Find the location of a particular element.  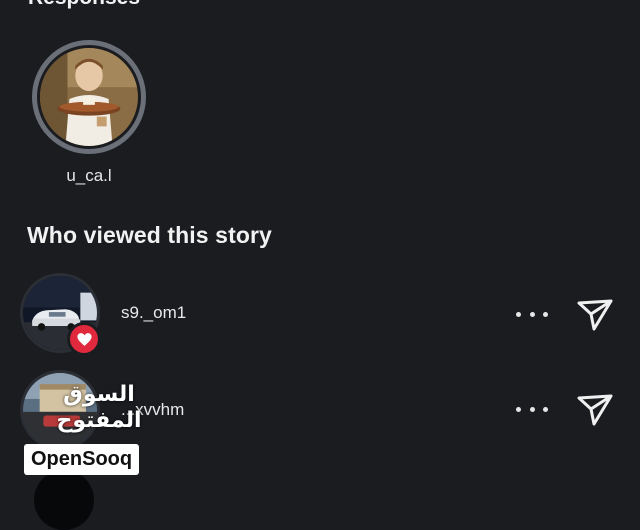

like-badge is located at coordinates (84, 339).